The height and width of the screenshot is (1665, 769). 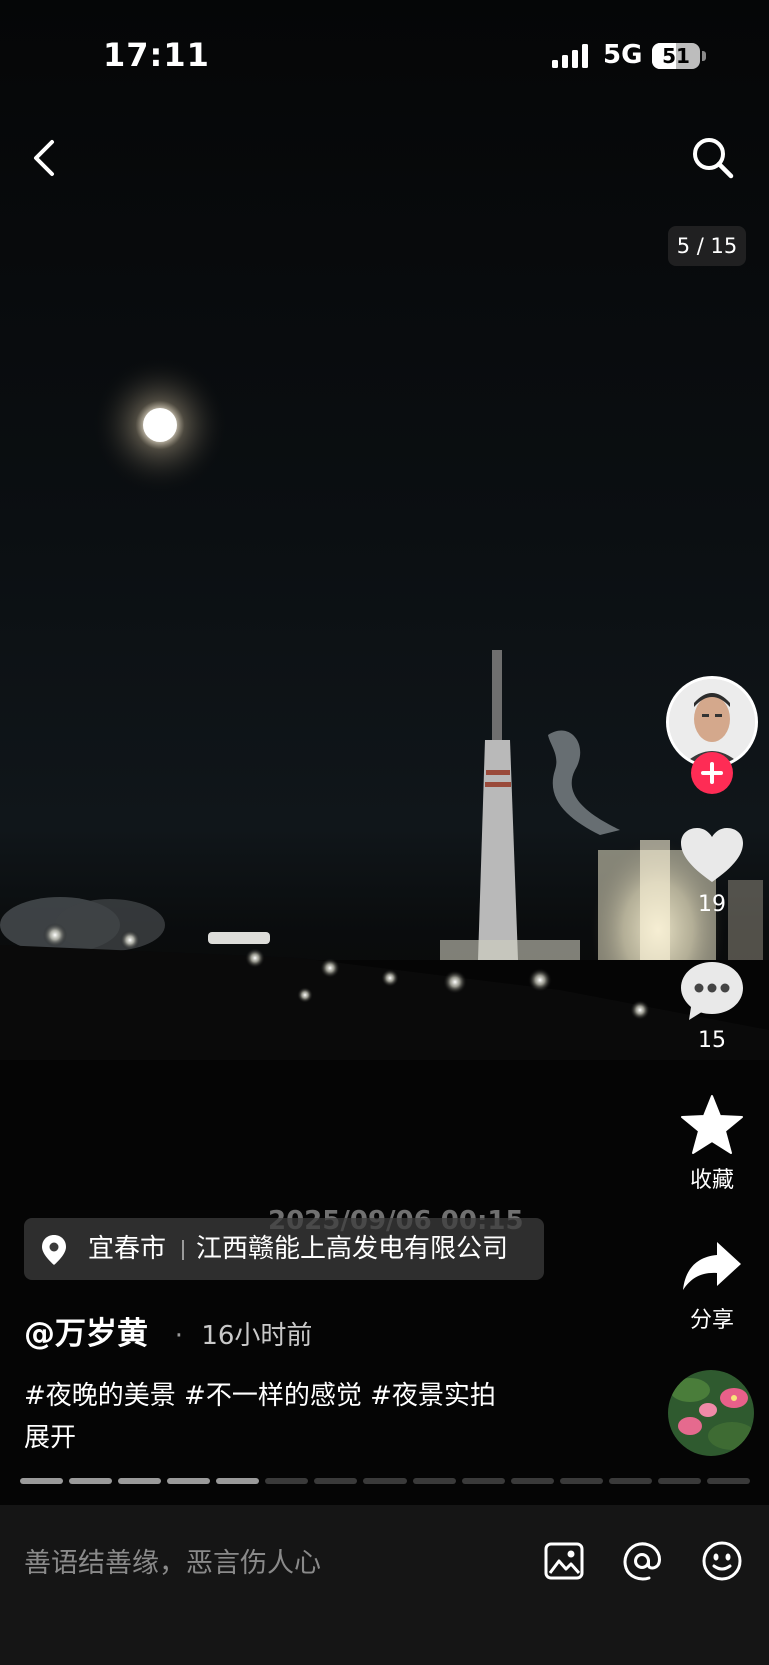 I want to click on status-bar: 17:11 5G 51, so click(x=384, y=55).